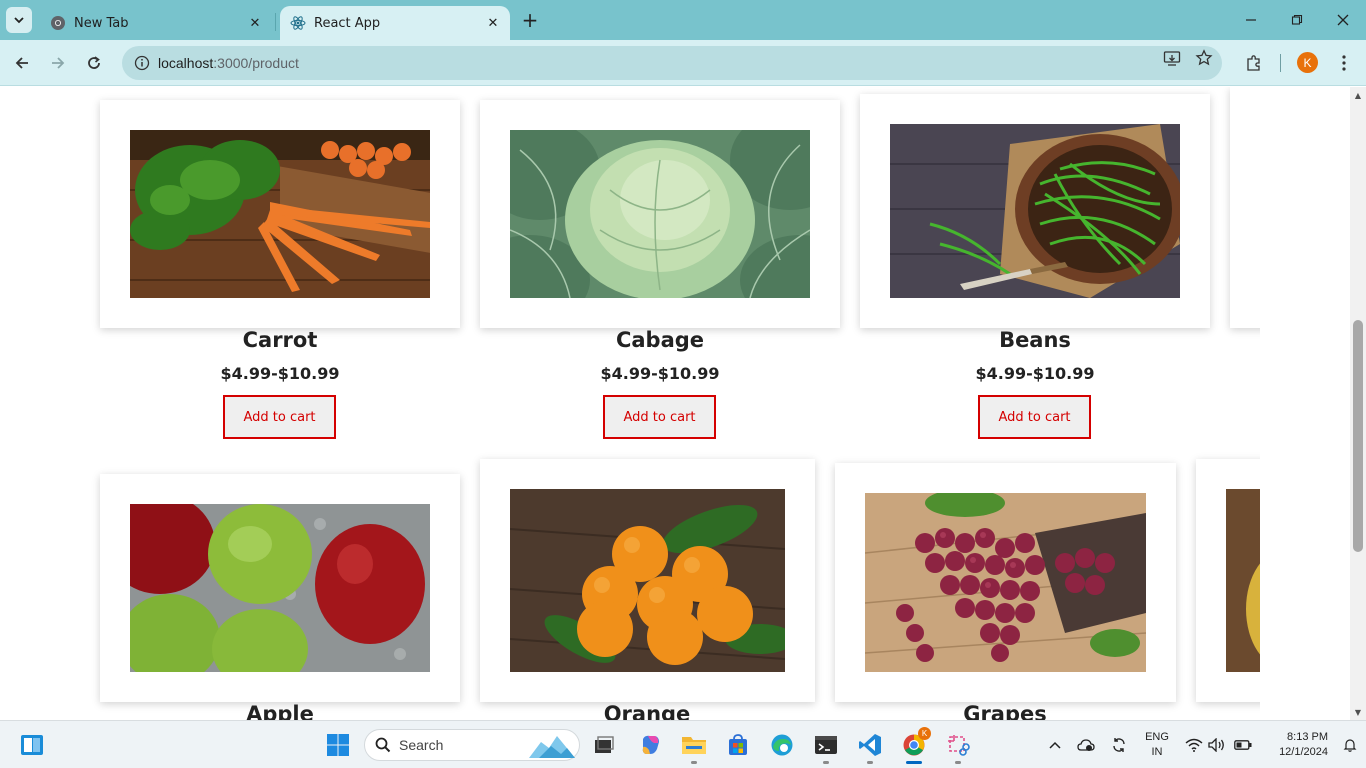 The height and width of the screenshot is (768, 1366). What do you see at coordinates (914, 745) in the screenshot?
I see `chrome-taskbar-icon: K` at bounding box center [914, 745].